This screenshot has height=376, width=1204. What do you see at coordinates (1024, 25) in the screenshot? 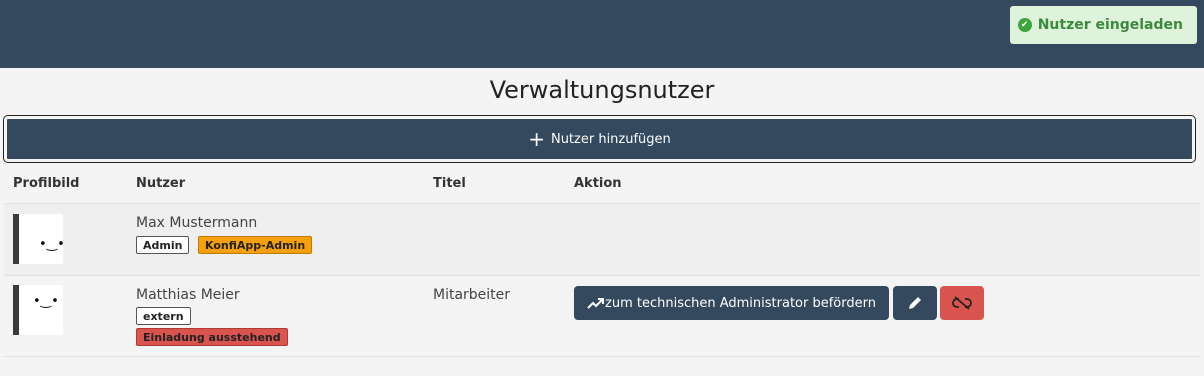
I see `check-circle-icon: ✔` at bounding box center [1024, 25].